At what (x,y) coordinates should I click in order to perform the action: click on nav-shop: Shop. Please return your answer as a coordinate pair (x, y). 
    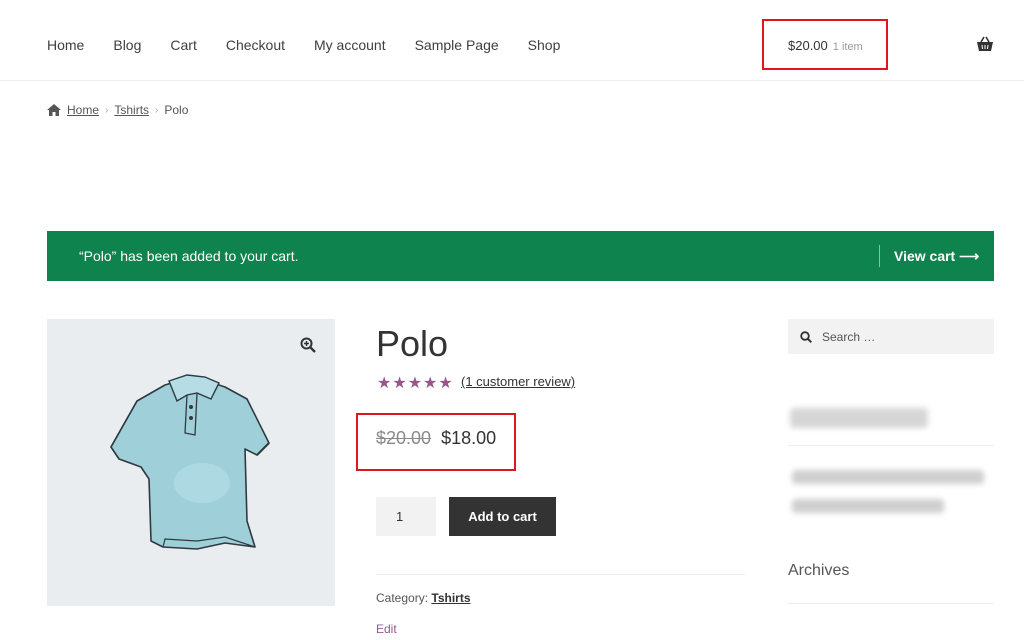
    Looking at the image, I should click on (544, 45).